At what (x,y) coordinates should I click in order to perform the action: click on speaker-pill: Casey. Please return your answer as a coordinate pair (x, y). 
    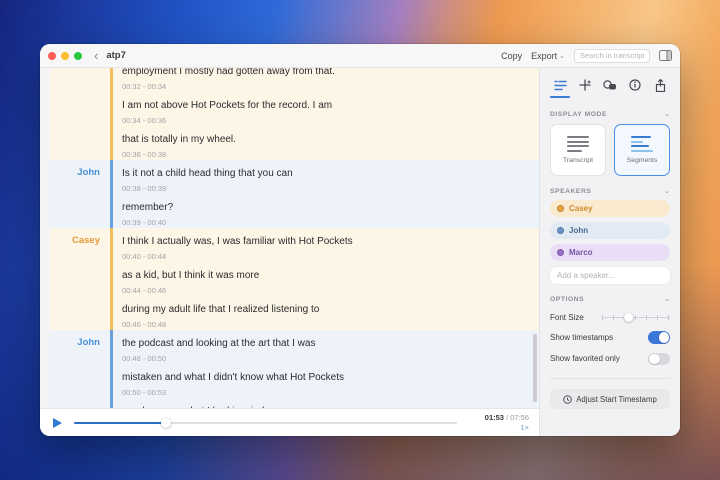
    Looking at the image, I should click on (610, 208).